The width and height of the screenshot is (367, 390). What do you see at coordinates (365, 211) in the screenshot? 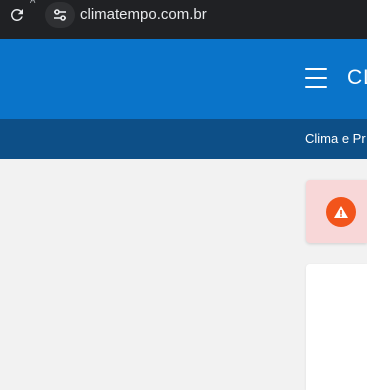
I see `alert-text-fragment` at bounding box center [365, 211].